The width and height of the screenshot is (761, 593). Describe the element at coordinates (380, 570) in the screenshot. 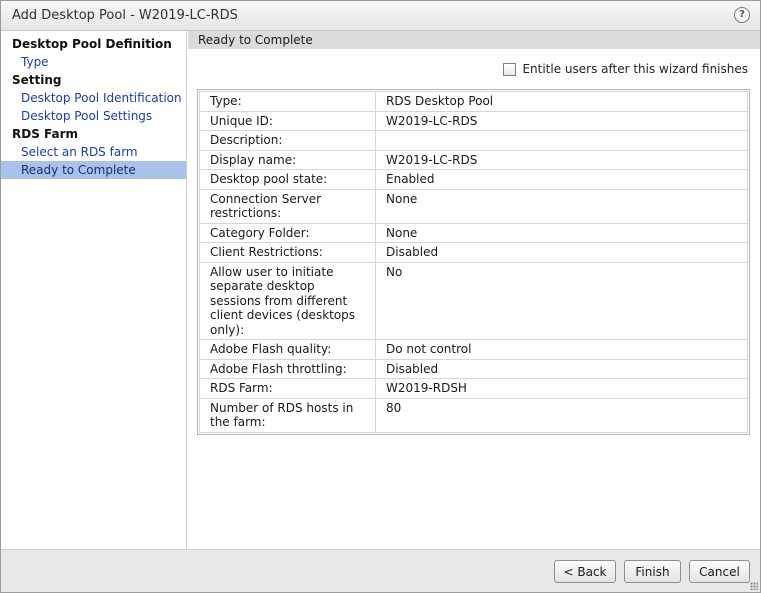

I see `dialog-footer: < Back Finish Cancel` at that location.